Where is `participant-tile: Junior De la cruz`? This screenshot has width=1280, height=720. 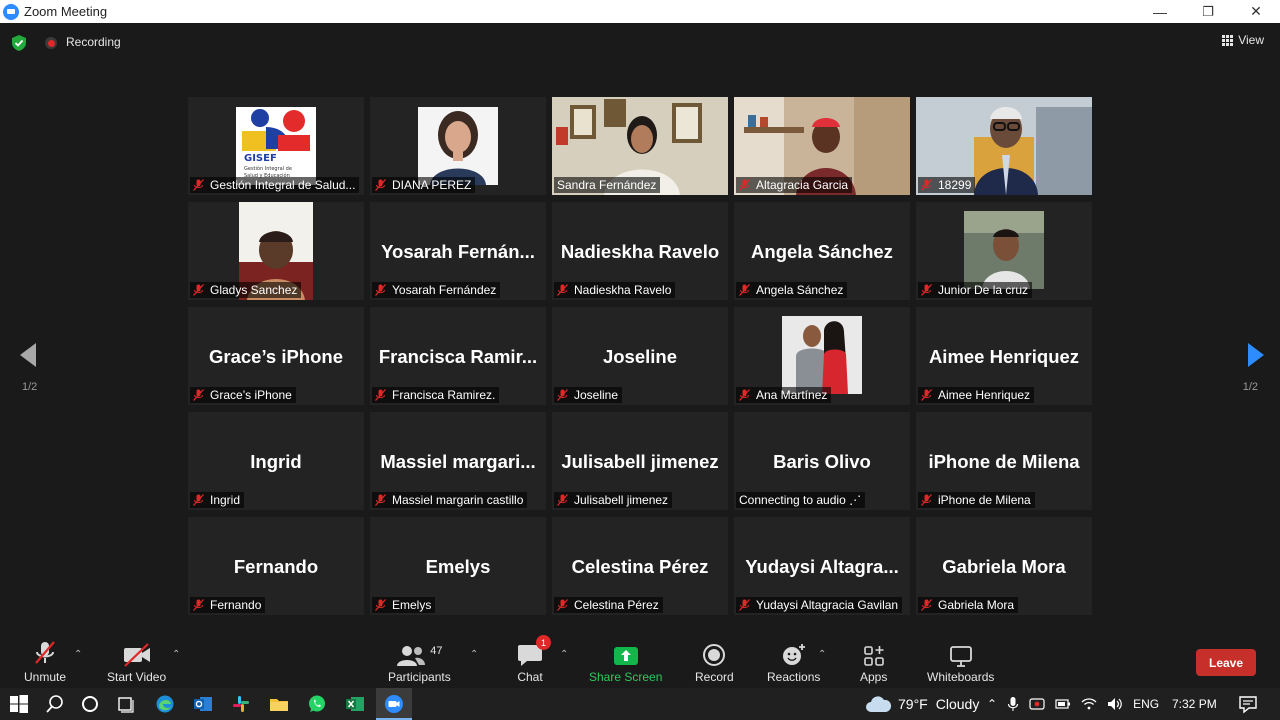 participant-tile: Junior De la cruz is located at coordinates (1004, 251).